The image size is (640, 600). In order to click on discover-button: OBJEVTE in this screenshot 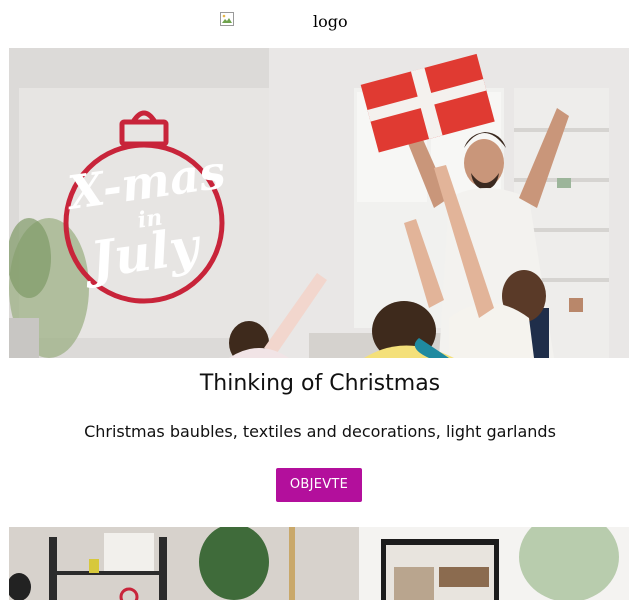, I will do `click(319, 485)`.